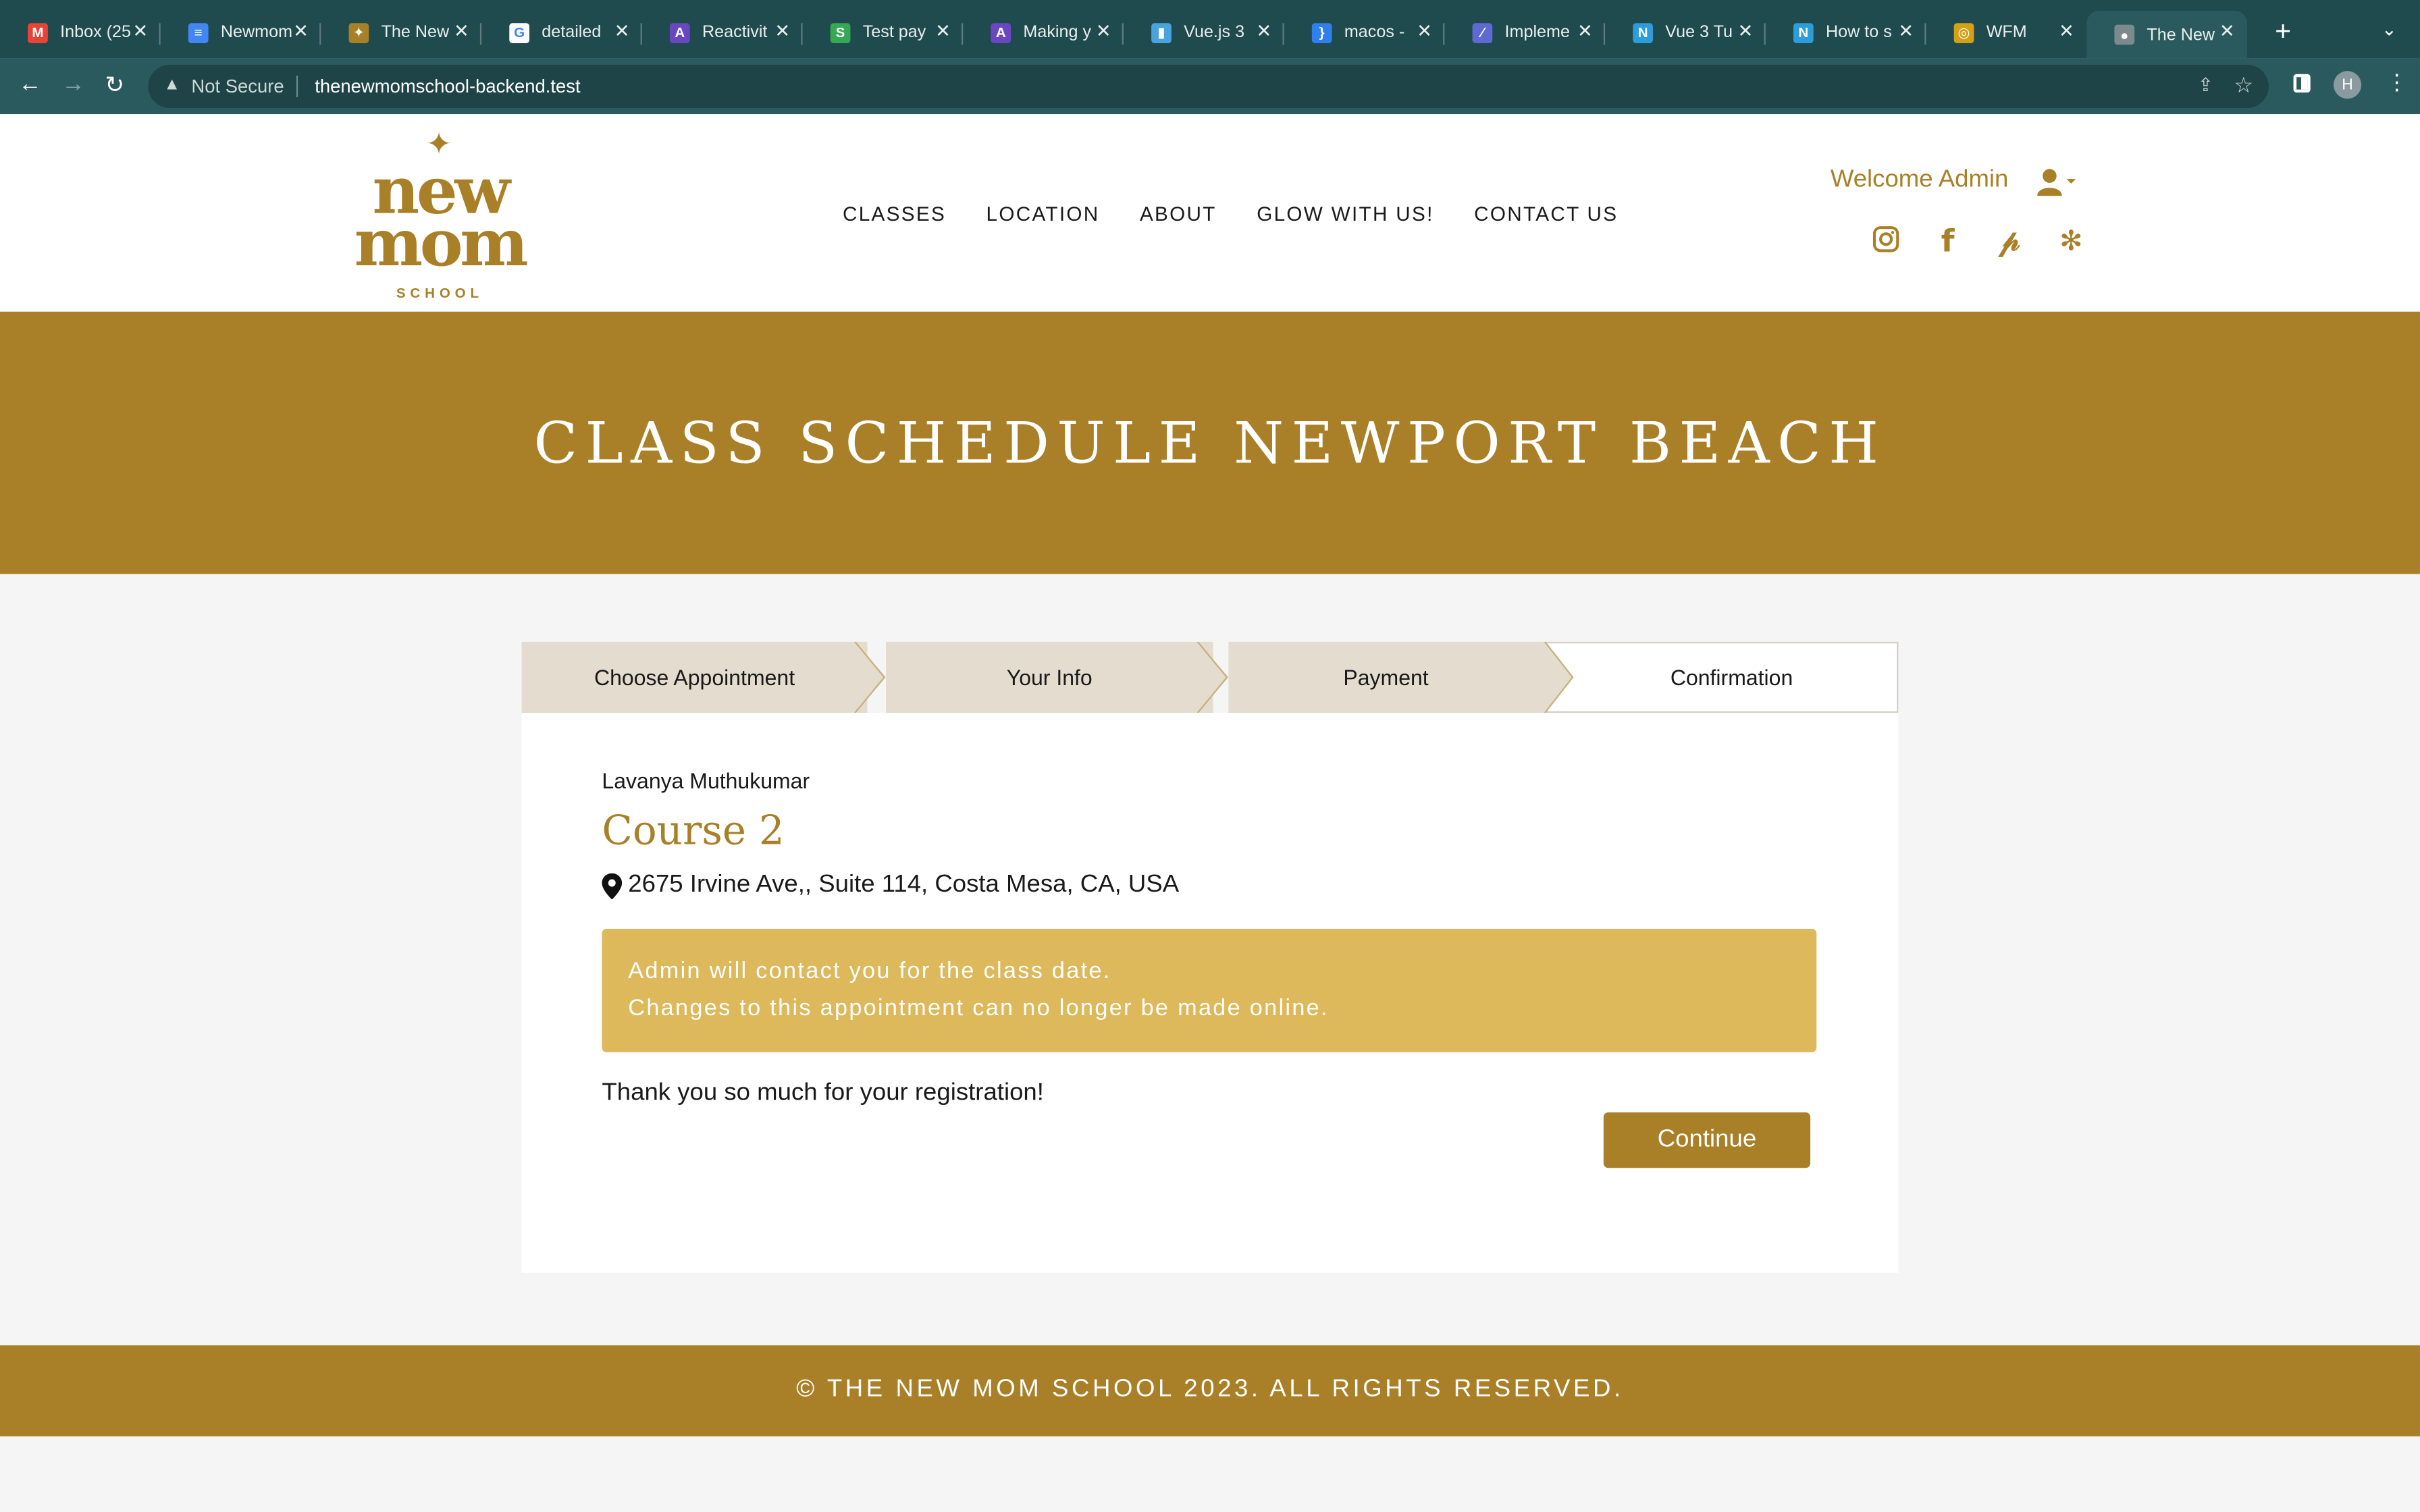 The image size is (2420, 1512). I want to click on browser-tab: } macos - ✕, so click(1364, 32).